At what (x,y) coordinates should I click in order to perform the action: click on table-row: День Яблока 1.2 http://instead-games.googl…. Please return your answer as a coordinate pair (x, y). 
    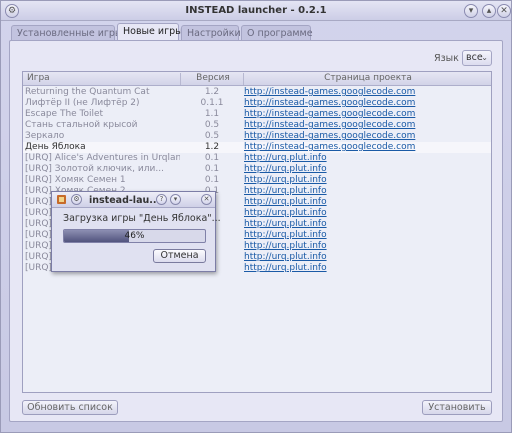
    Looking at the image, I should click on (257, 147).